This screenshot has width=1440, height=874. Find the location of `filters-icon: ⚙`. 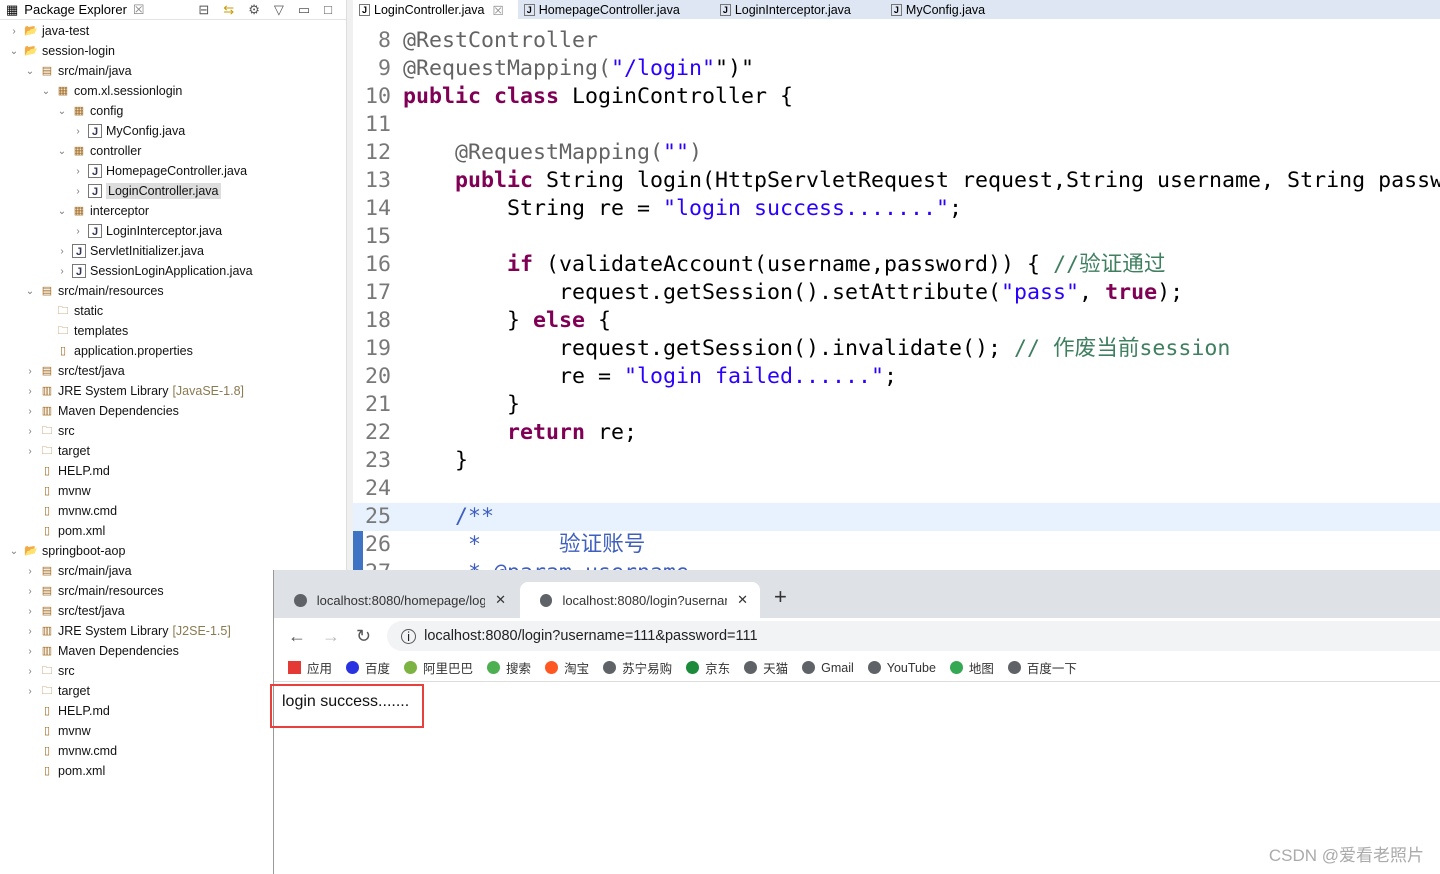

filters-icon: ⚙ is located at coordinates (254, 10).